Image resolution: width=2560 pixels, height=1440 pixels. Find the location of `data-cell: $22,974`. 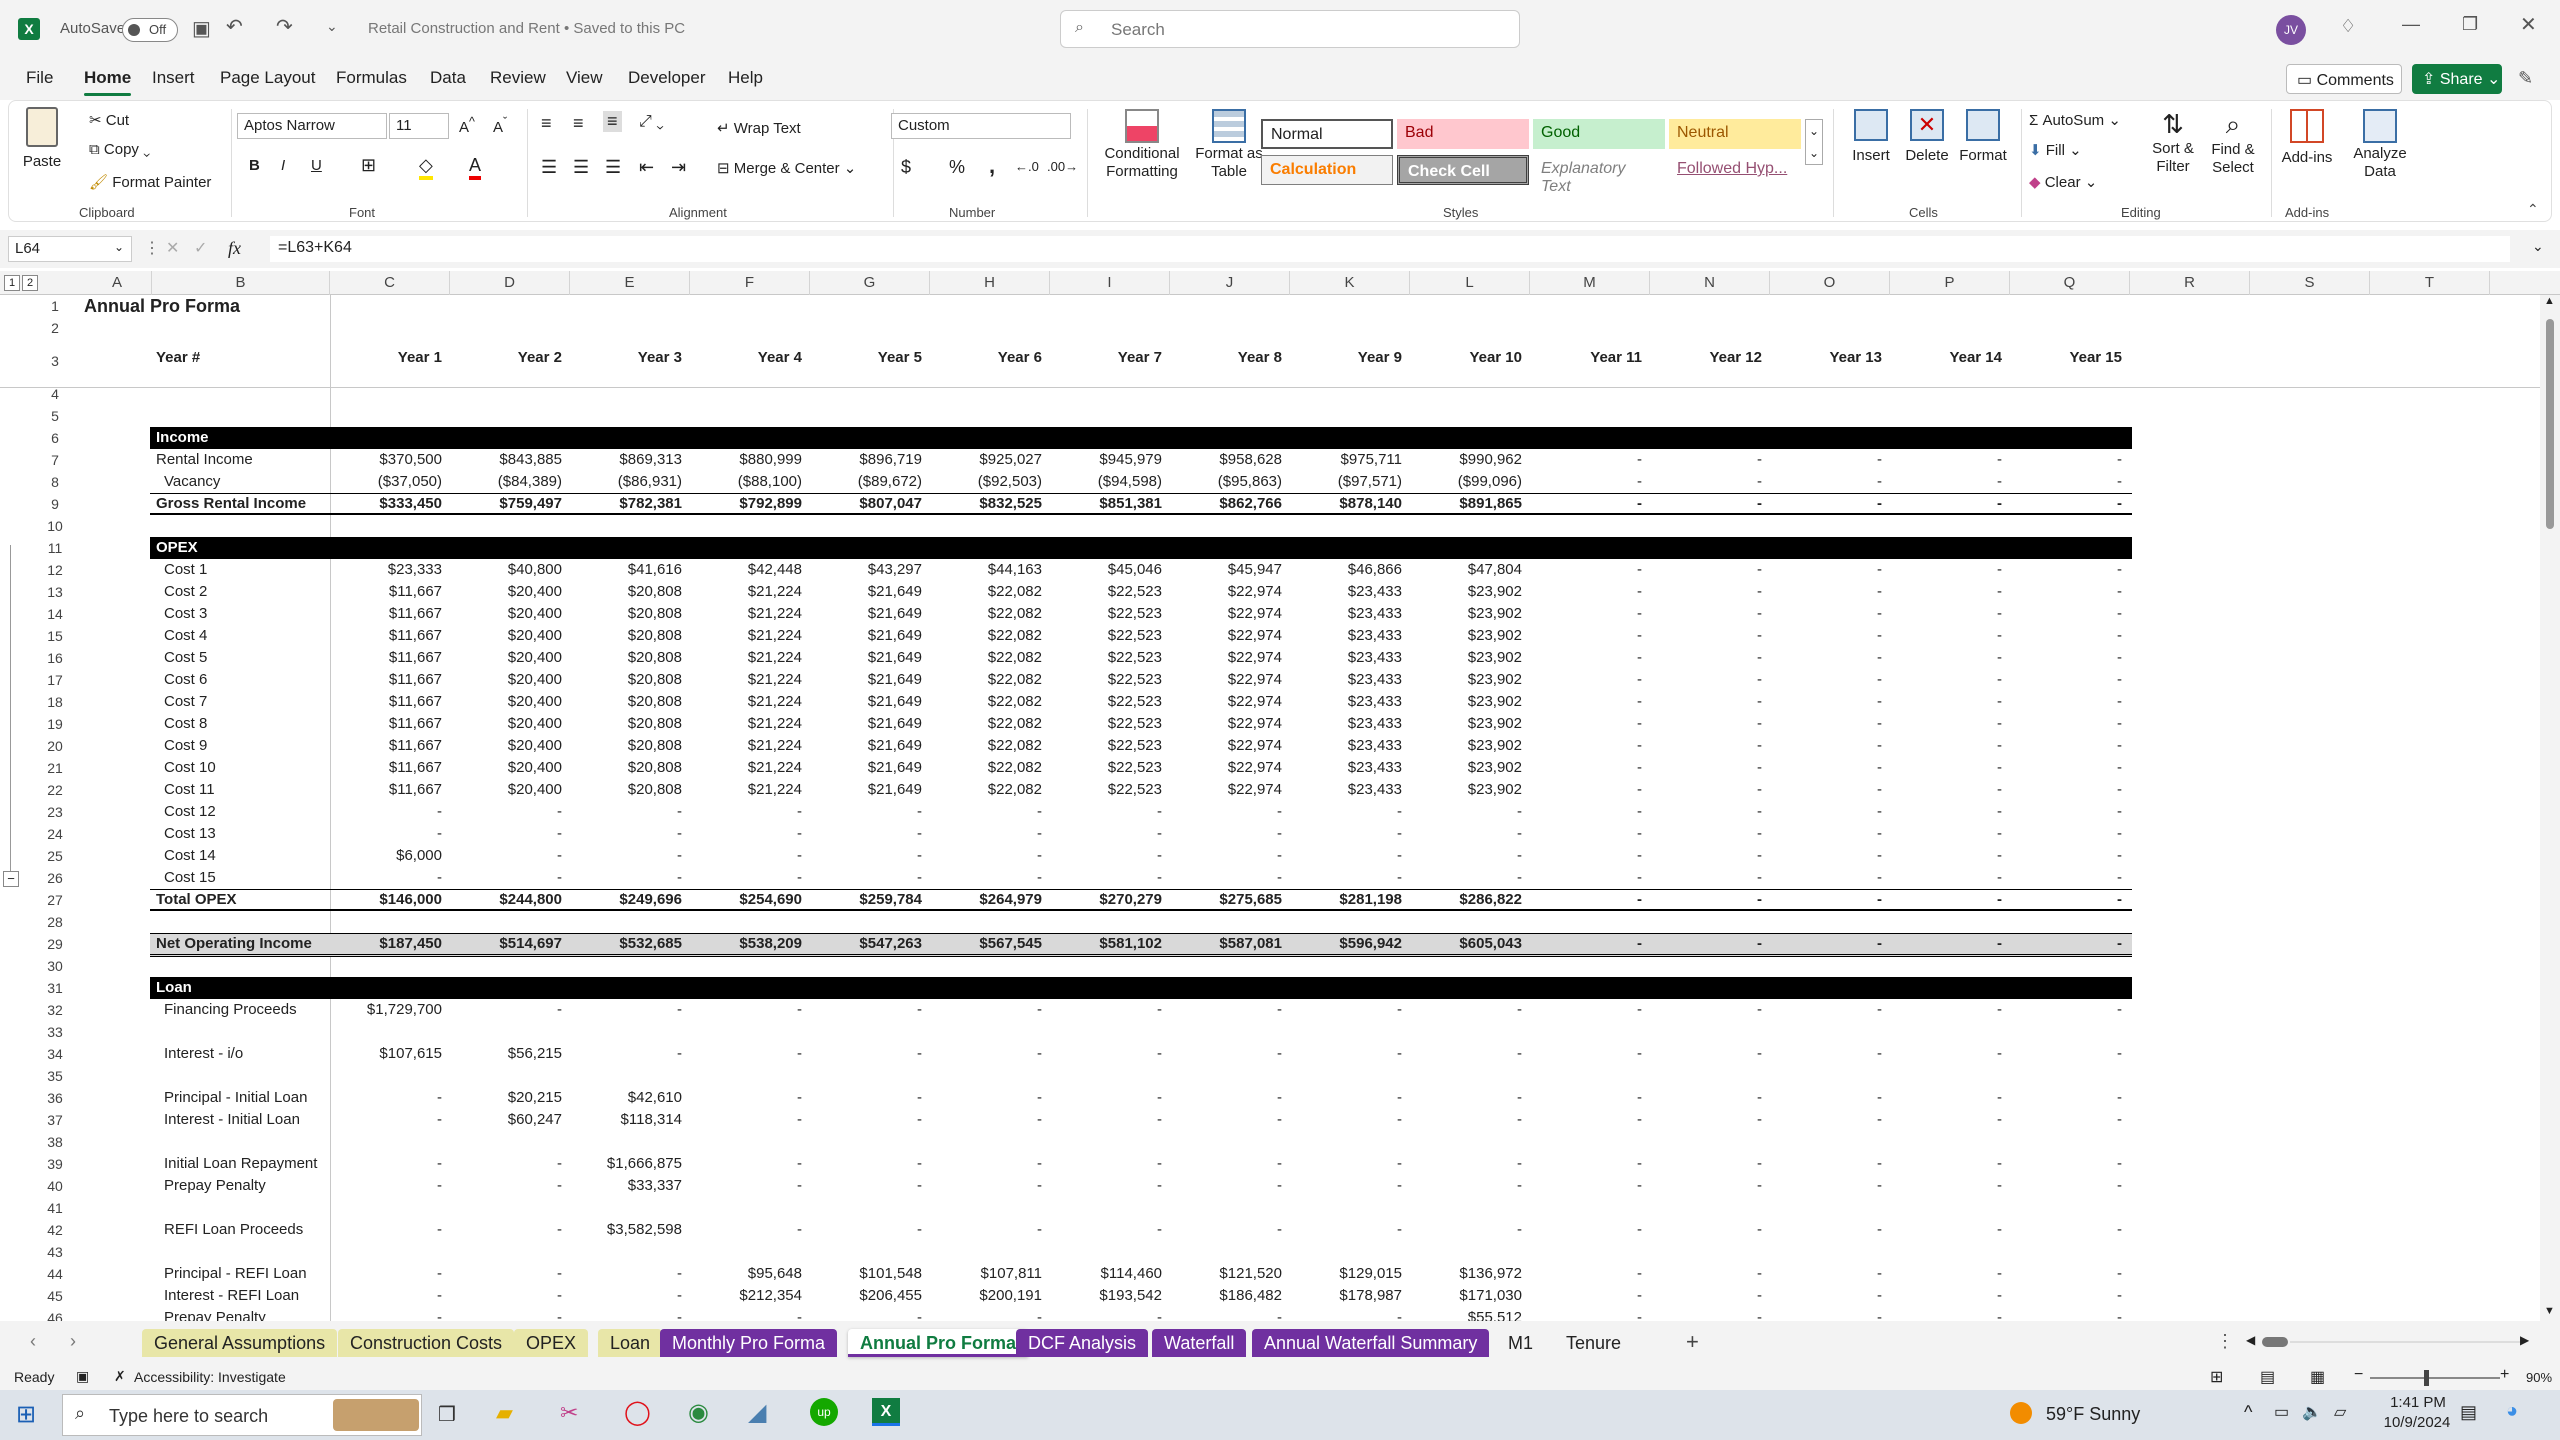

data-cell: $22,974 is located at coordinates (1223, 768).